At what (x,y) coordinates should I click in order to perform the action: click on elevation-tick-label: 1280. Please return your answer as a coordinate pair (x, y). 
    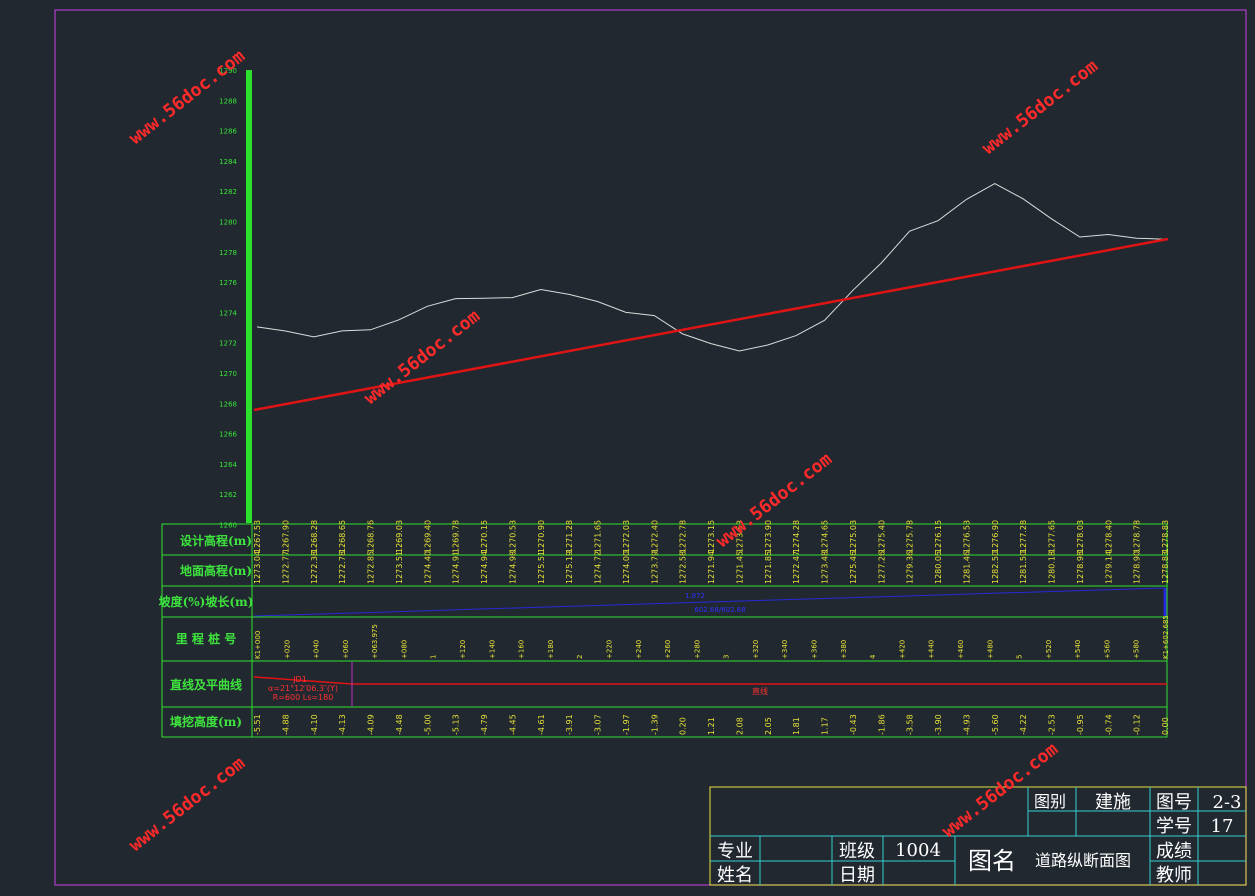
    Looking at the image, I should click on (228, 223).